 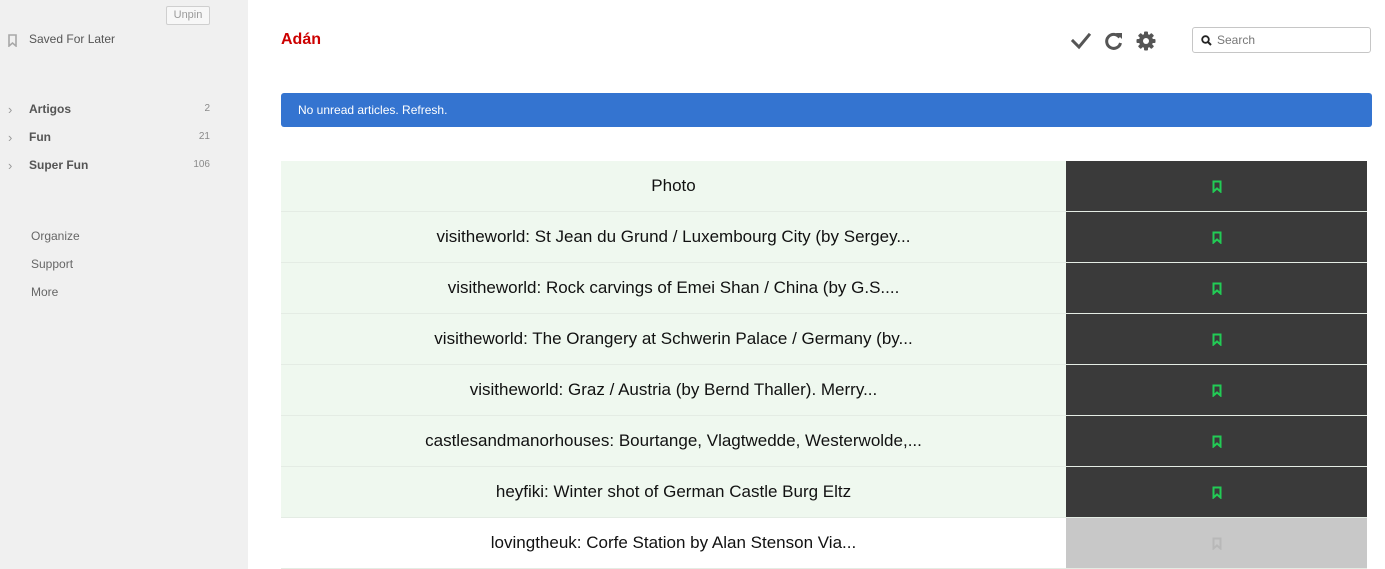 What do you see at coordinates (301, 39) in the screenshot?
I see `page-title: Adán` at bounding box center [301, 39].